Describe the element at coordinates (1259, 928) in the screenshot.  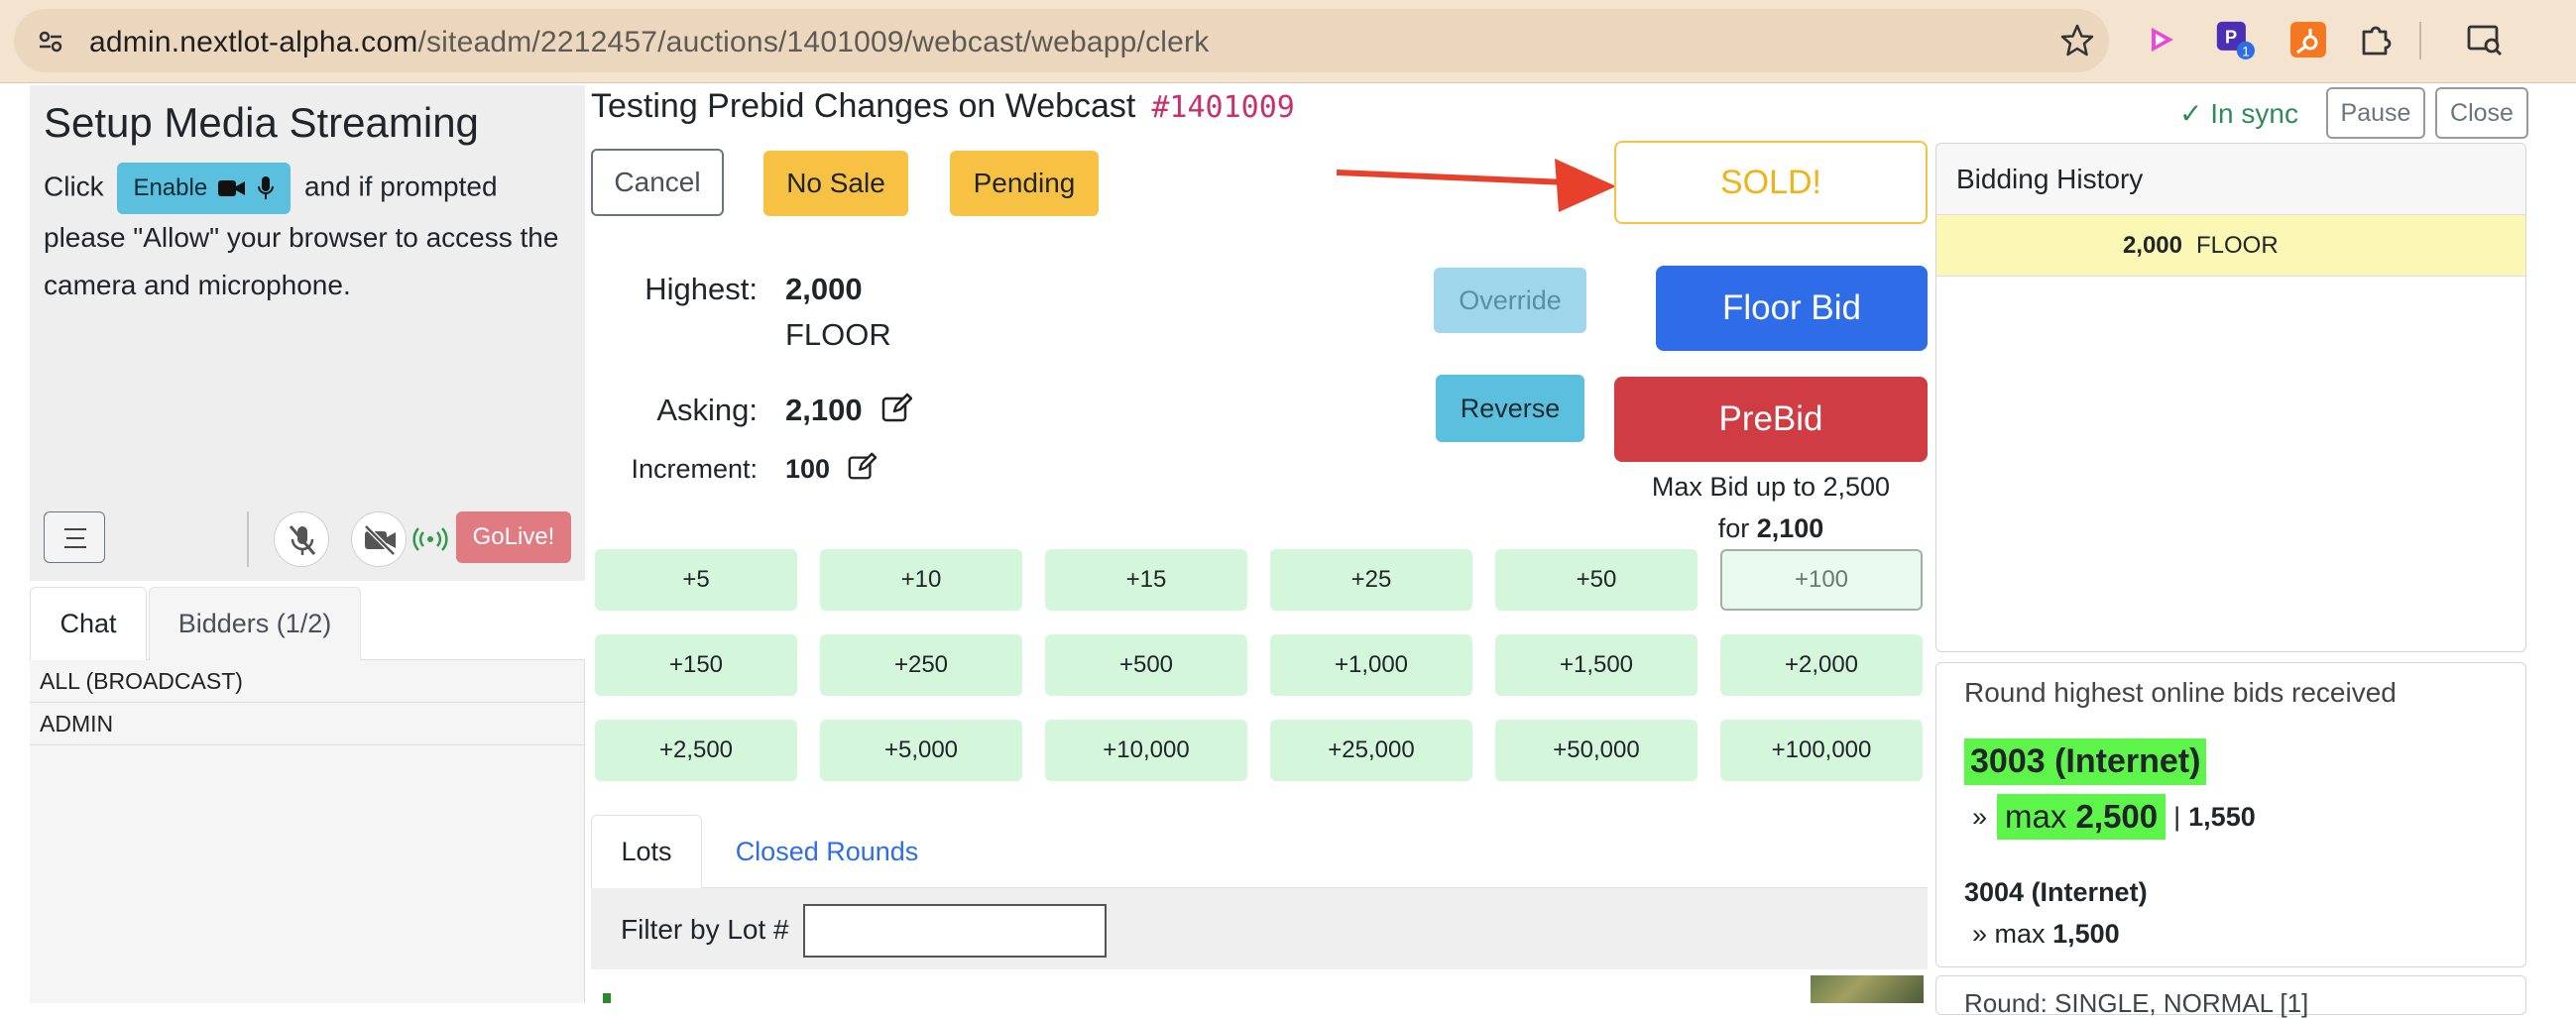
I see `lot-filter-bar: Filter by Lot #` at that location.